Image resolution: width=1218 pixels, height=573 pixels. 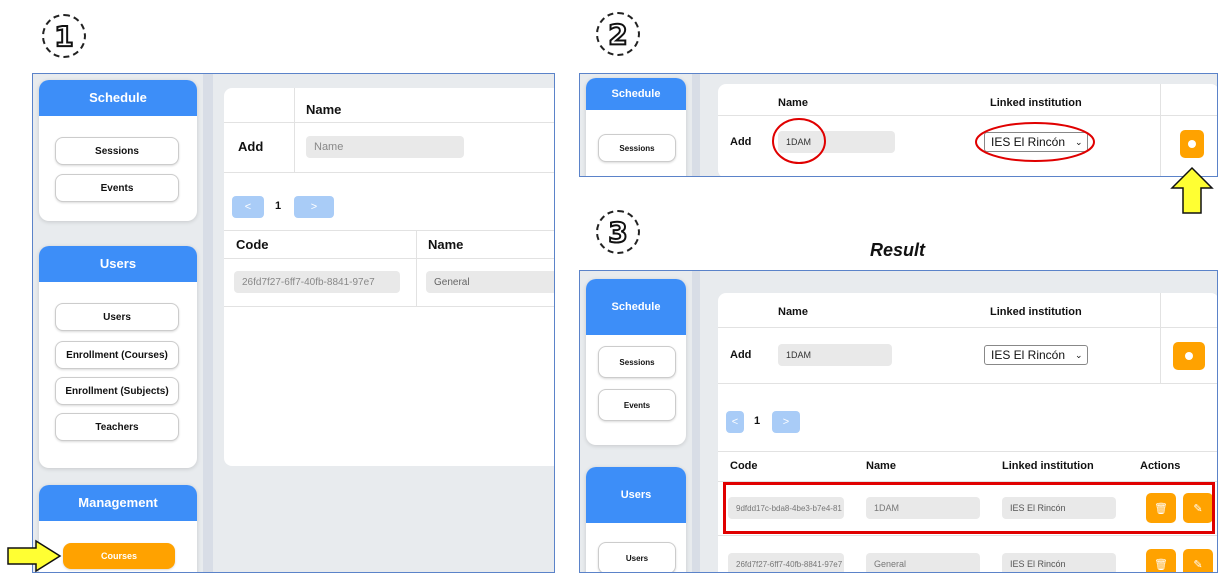 I want to click on add-label: Add, so click(x=251, y=146).